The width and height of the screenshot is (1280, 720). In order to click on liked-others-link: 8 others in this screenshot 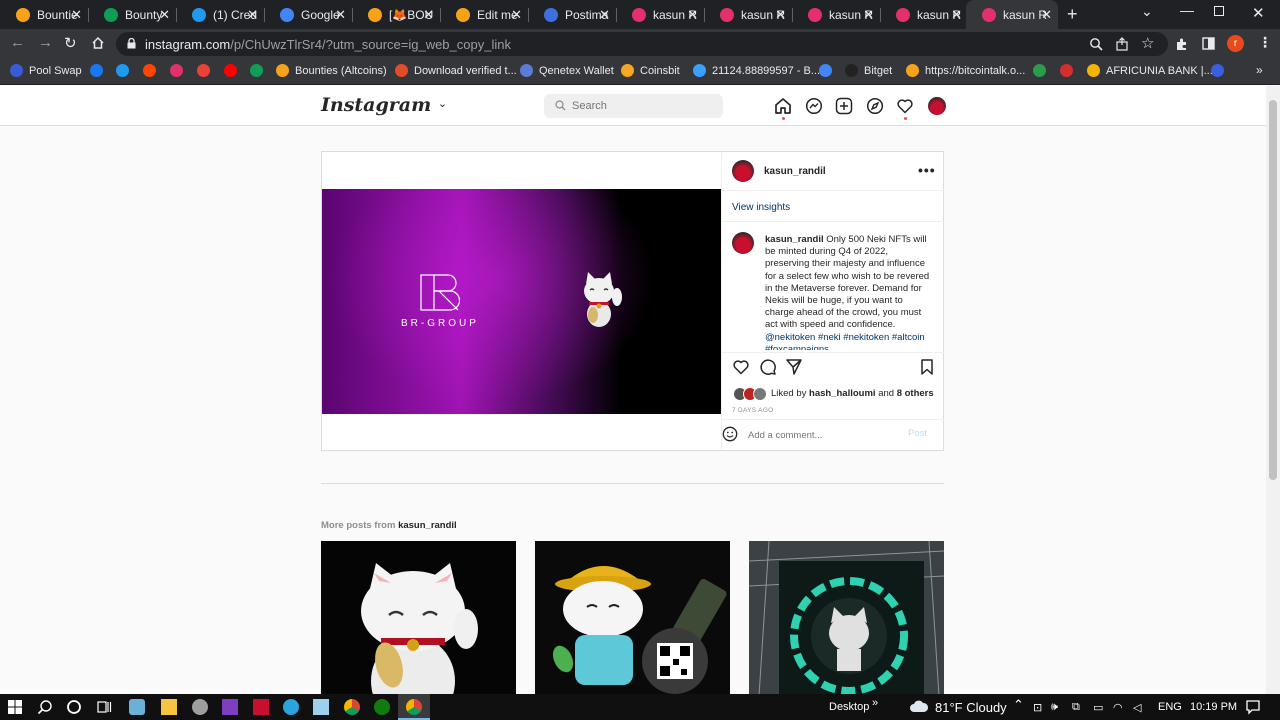, I will do `click(915, 393)`.